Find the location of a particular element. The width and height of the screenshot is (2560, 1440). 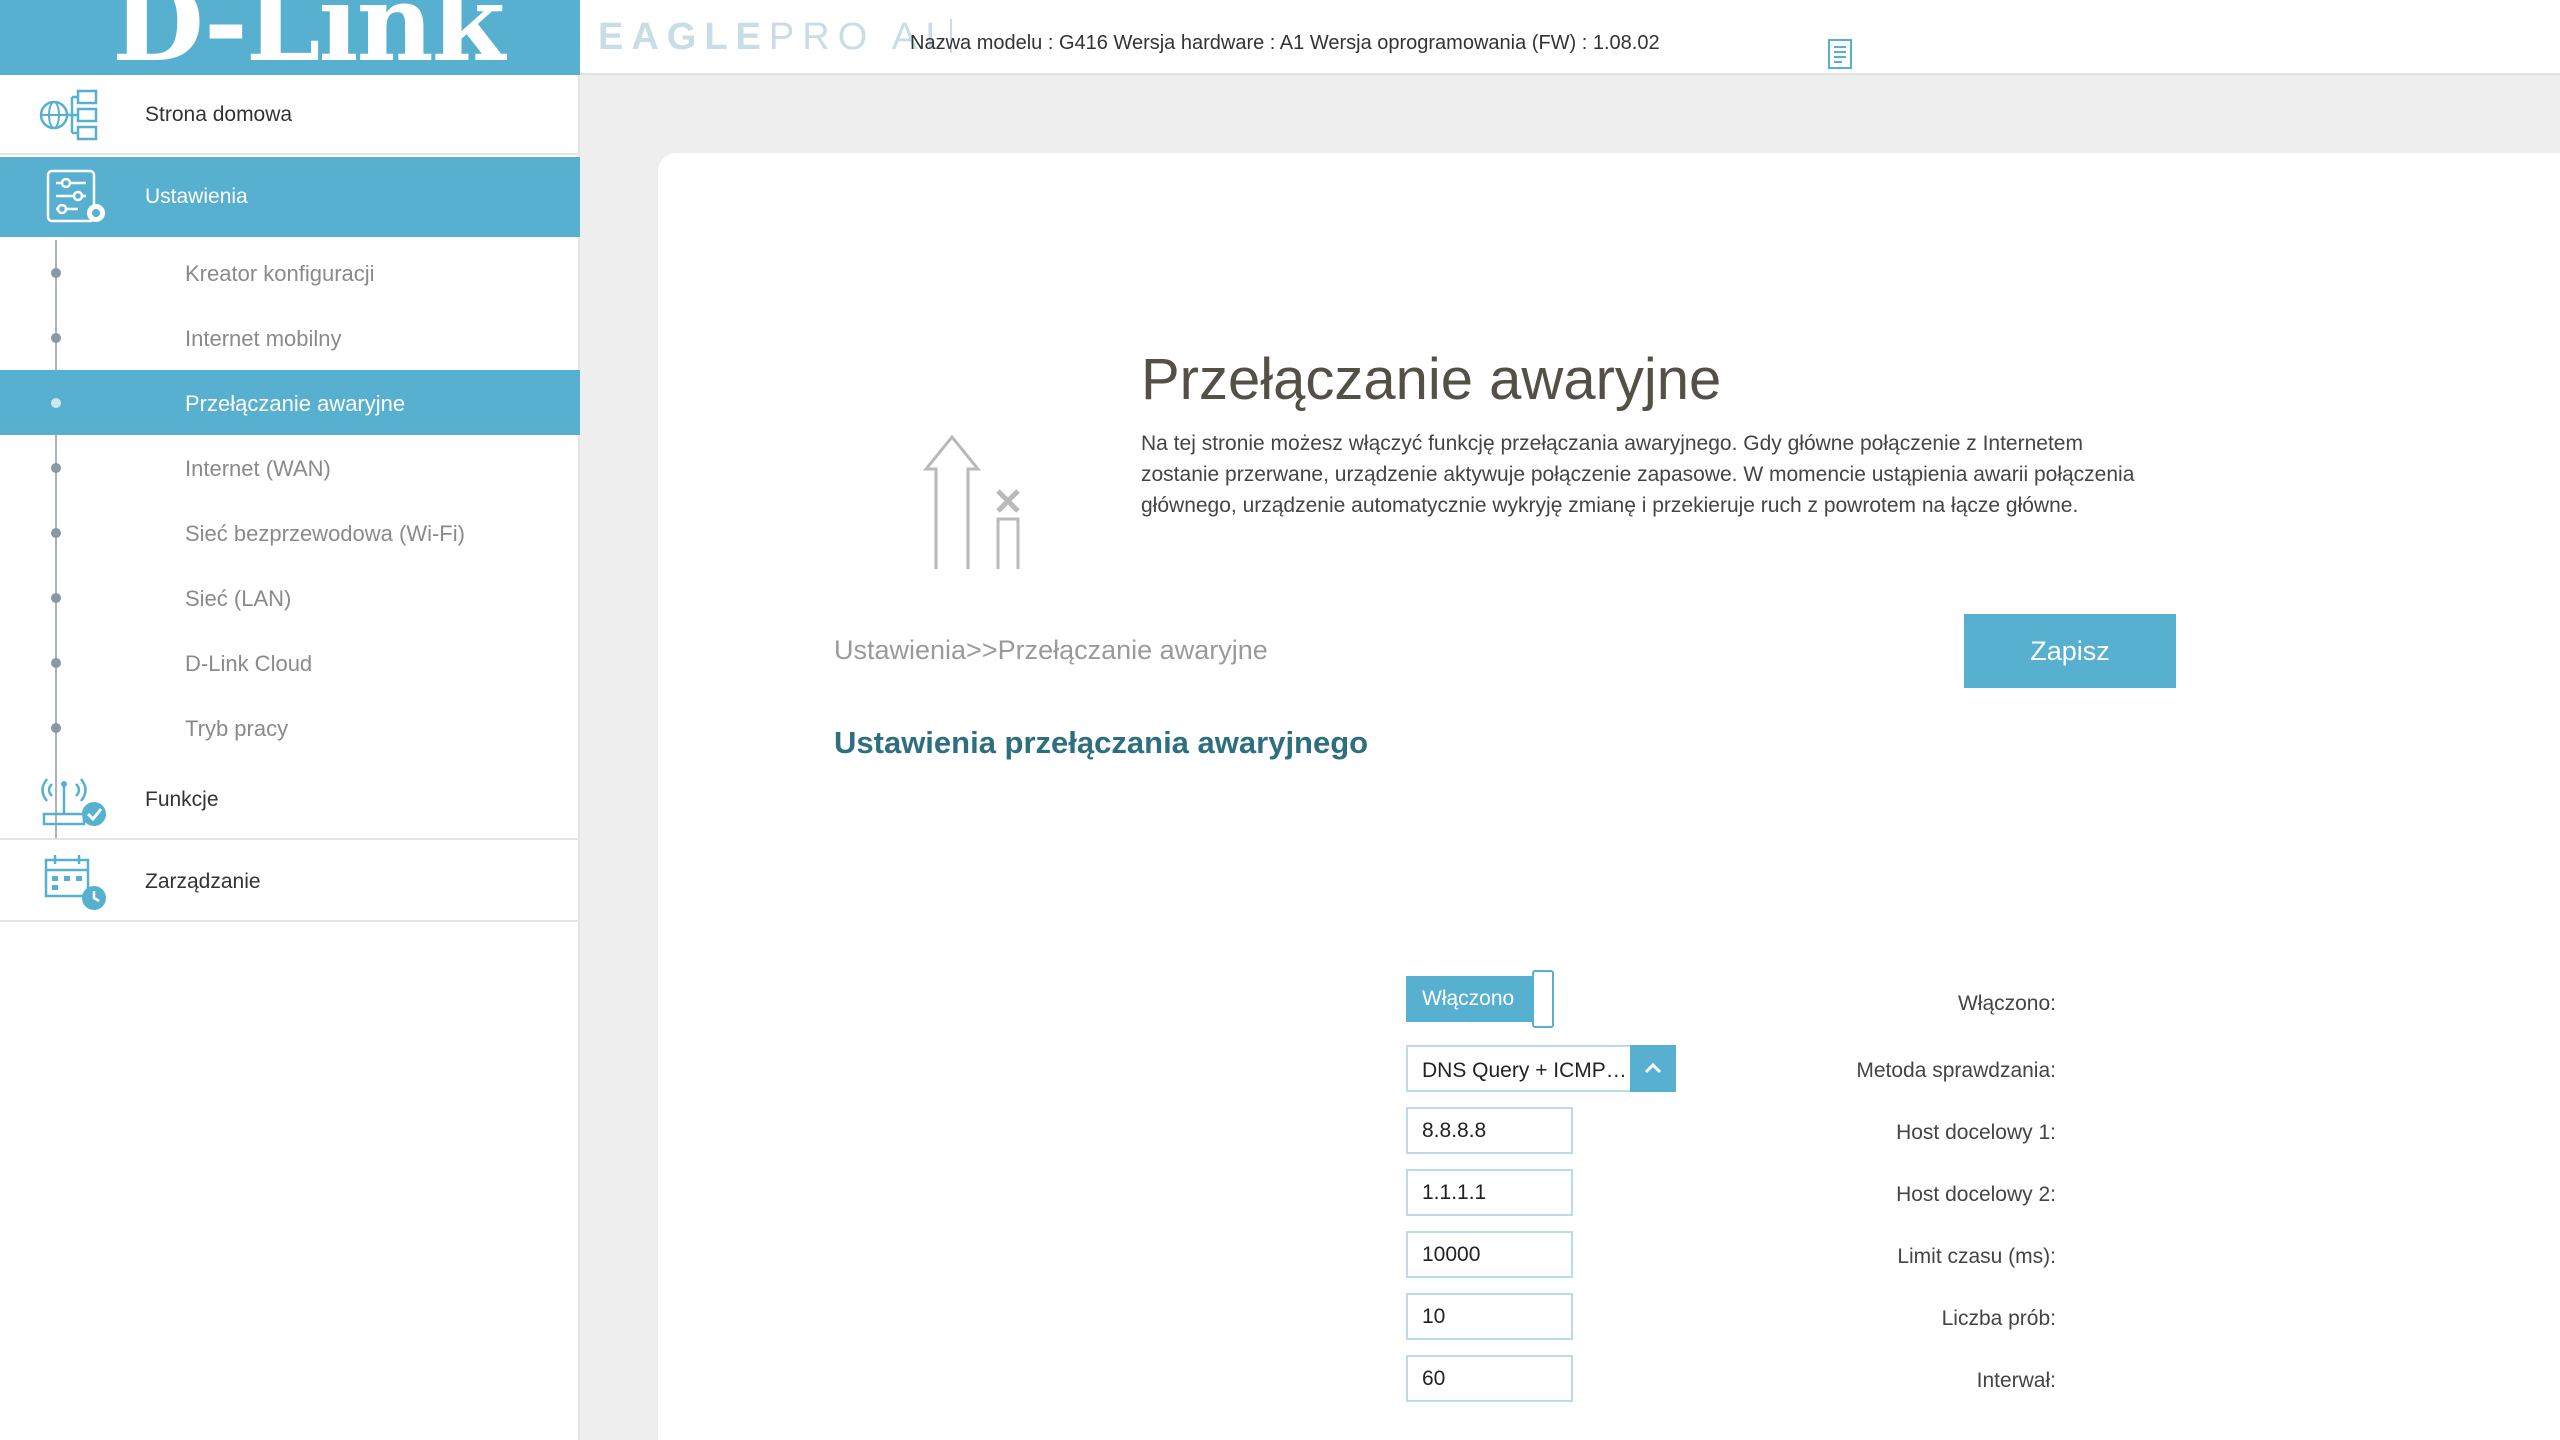

logo-registered-mark: ® is located at coordinates (454, 9).